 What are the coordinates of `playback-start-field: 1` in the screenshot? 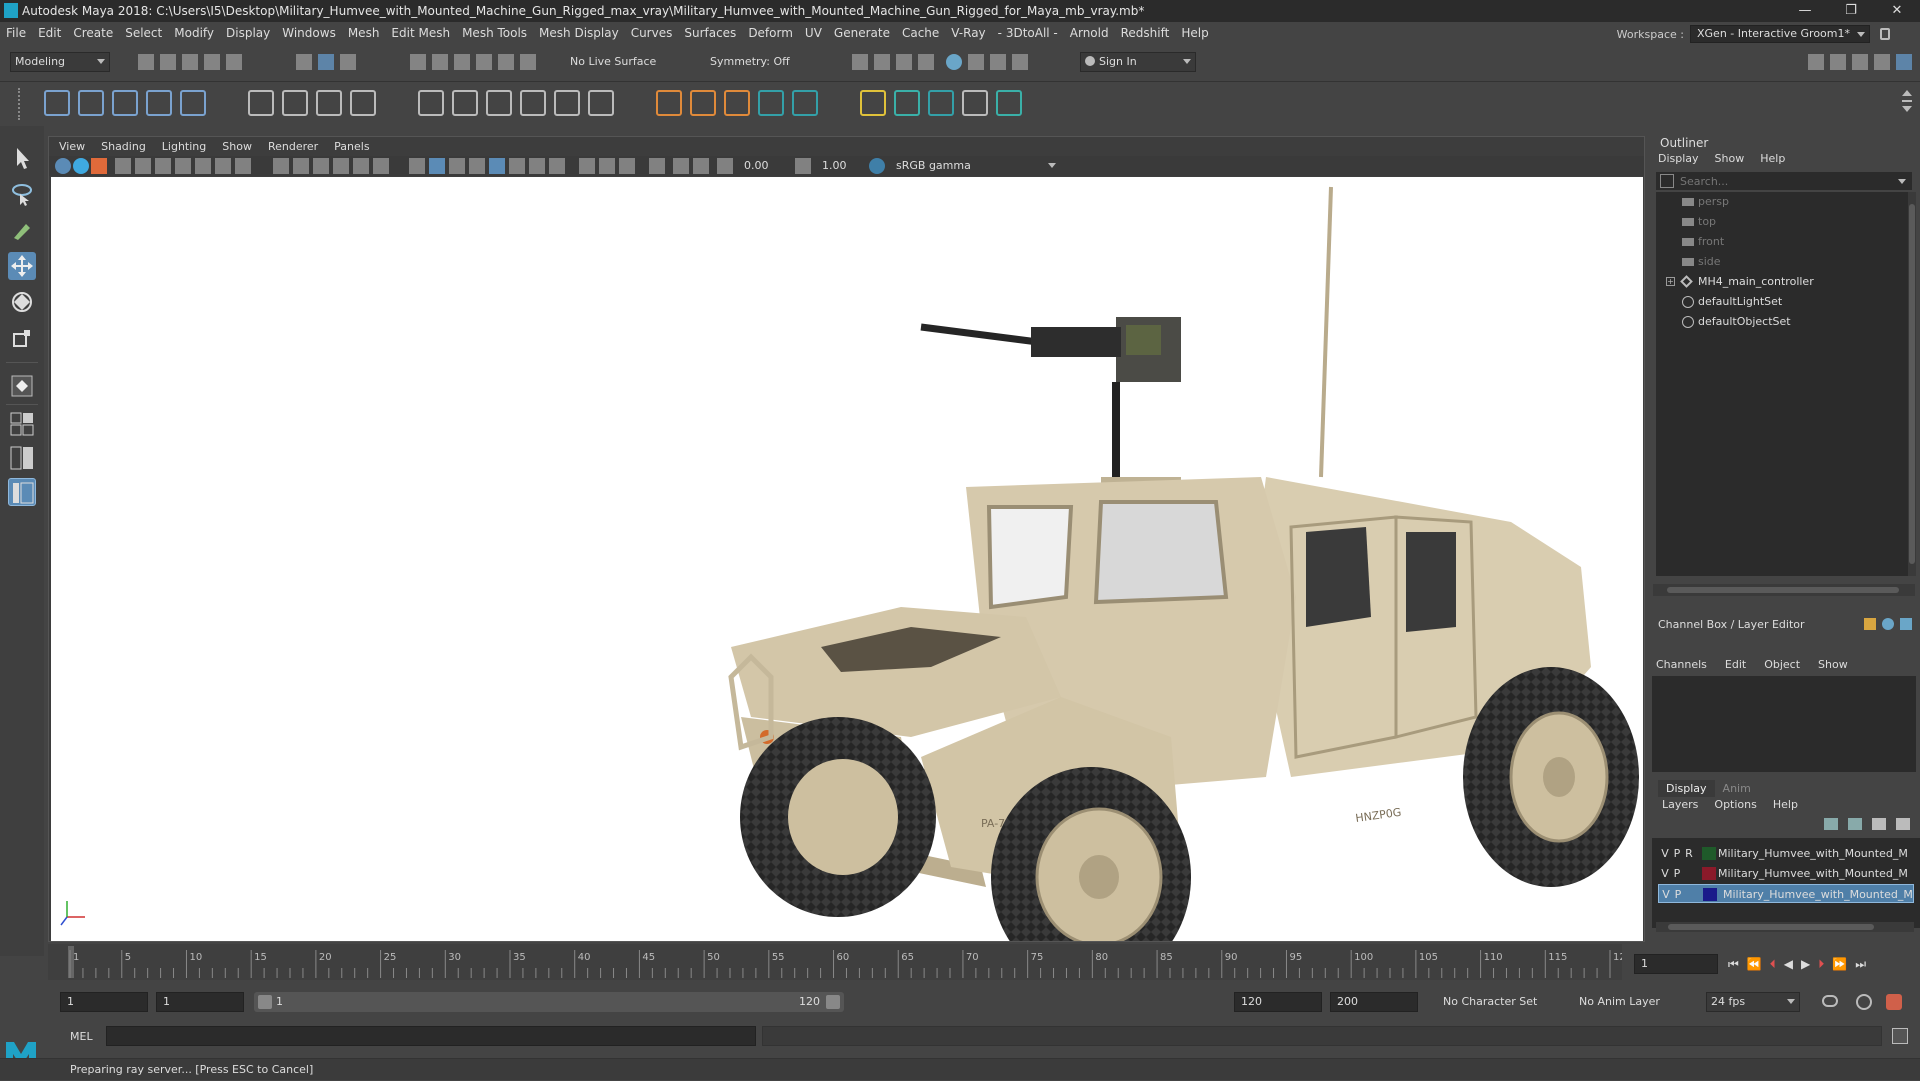 It's located at (200, 1002).